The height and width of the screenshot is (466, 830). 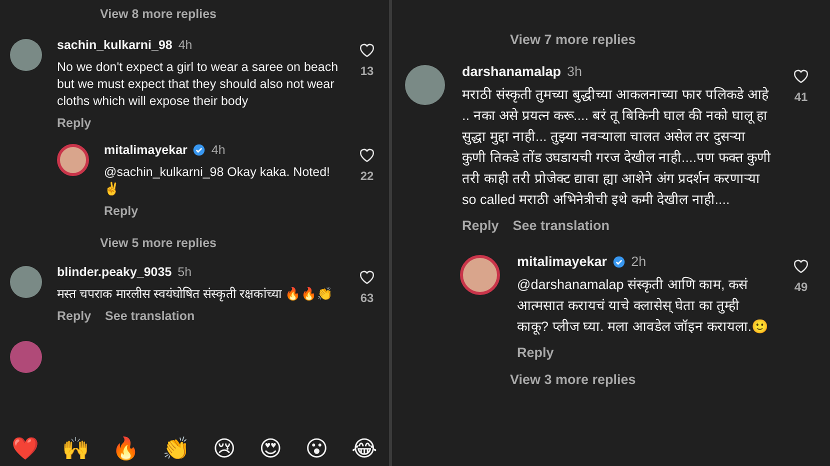 What do you see at coordinates (367, 71) in the screenshot?
I see `like-count: 13` at bounding box center [367, 71].